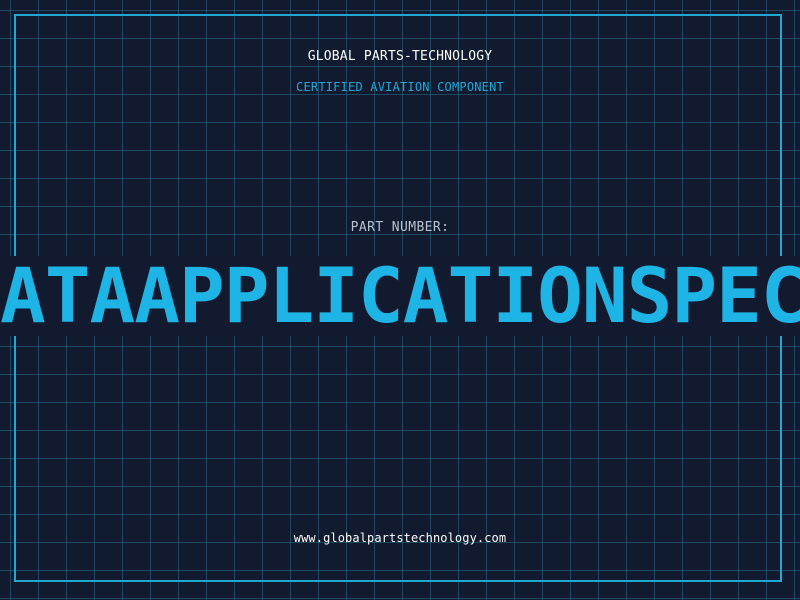 This screenshot has height=600, width=800. What do you see at coordinates (400, 87) in the screenshot?
I see `certification-subtitle: CERTIFIED AVIATION COMPONENT` at bounding box center [400, 87].